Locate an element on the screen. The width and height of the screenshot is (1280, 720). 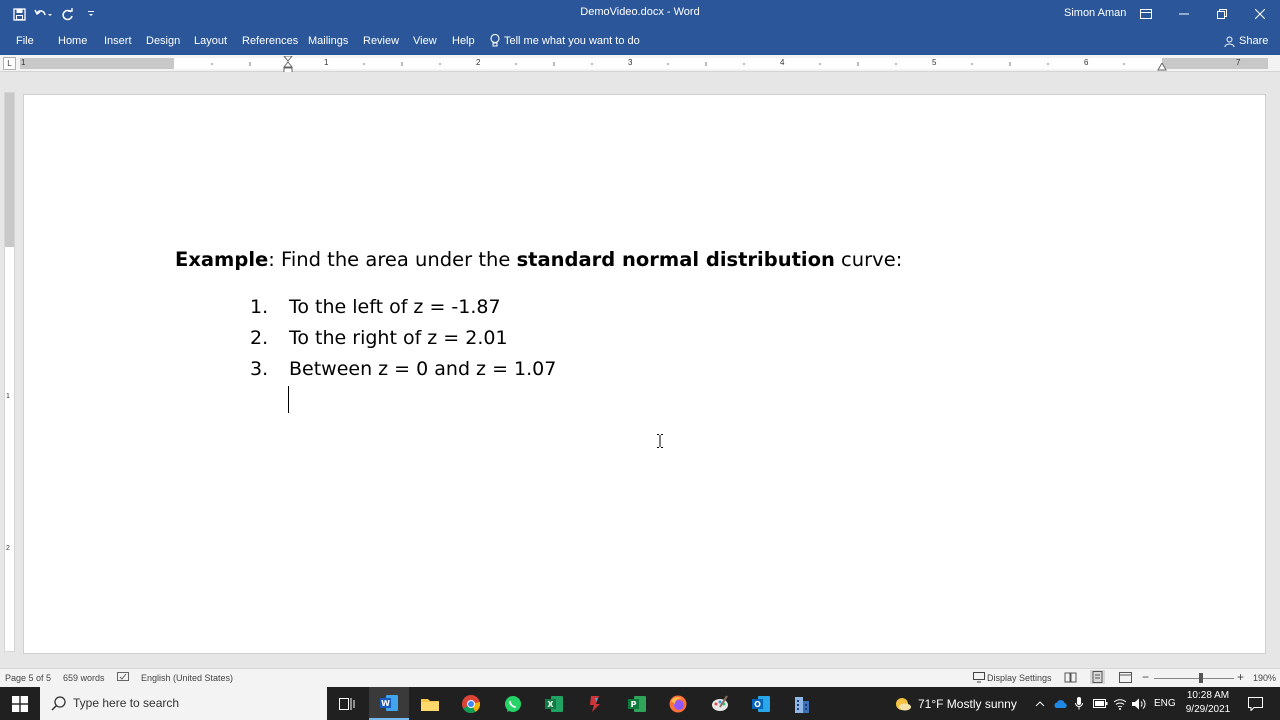
tab-home: Home is located at coordinates (72, 41).